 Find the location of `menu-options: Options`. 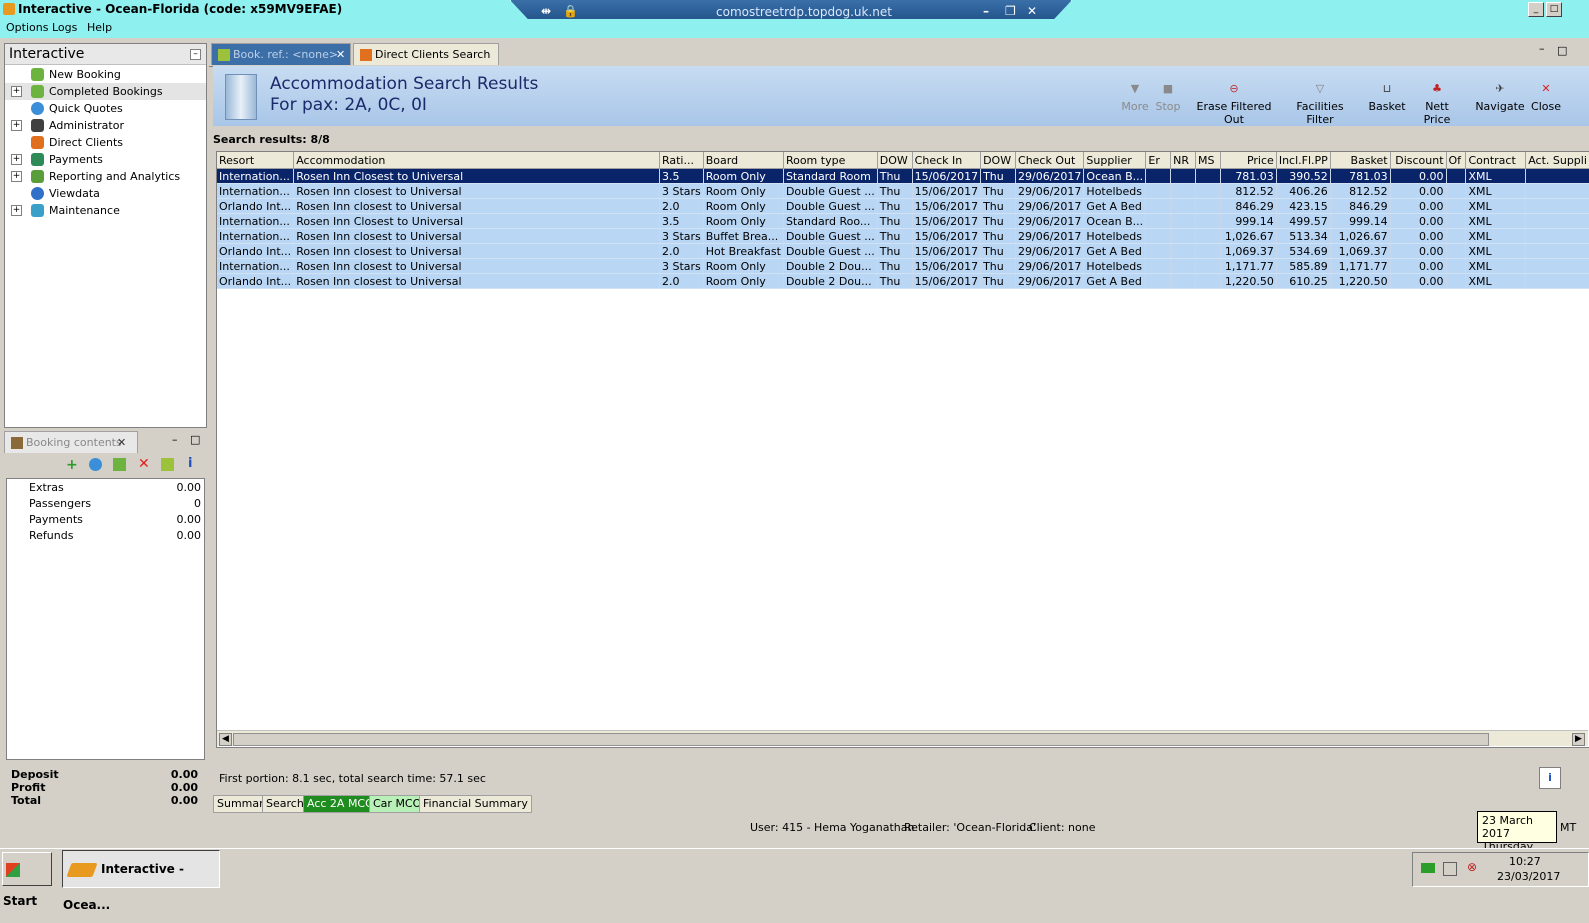

menu-options: Options is located at coordinates (27, 27).